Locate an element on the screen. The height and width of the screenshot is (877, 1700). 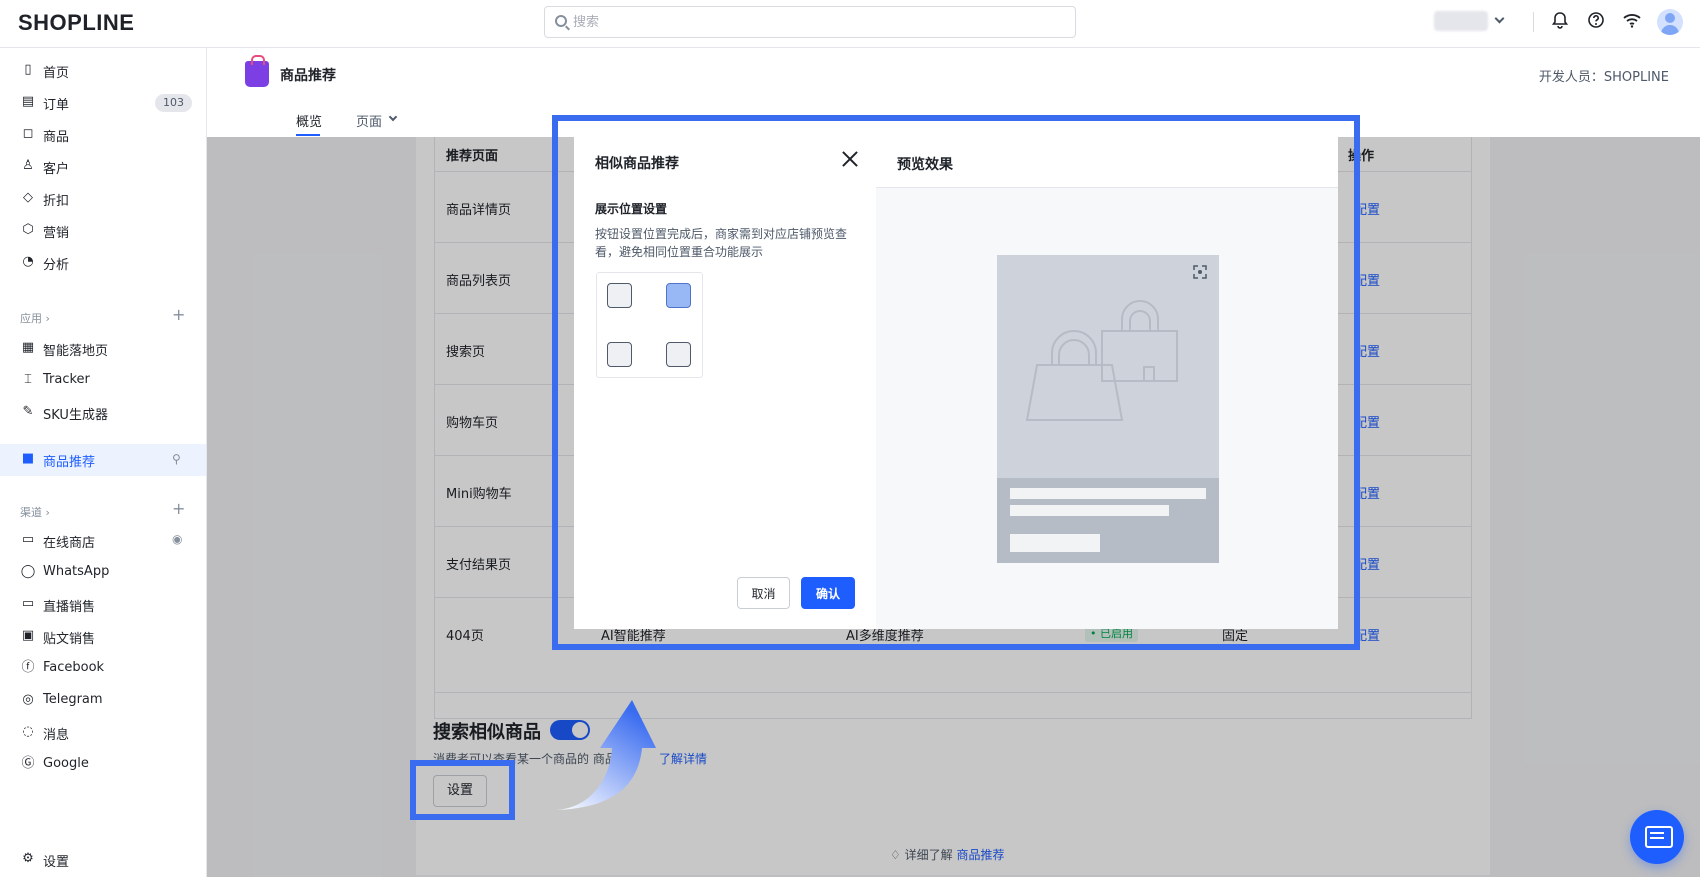
sidebar-item-label: 营销 is located at coordinates (56, 233).